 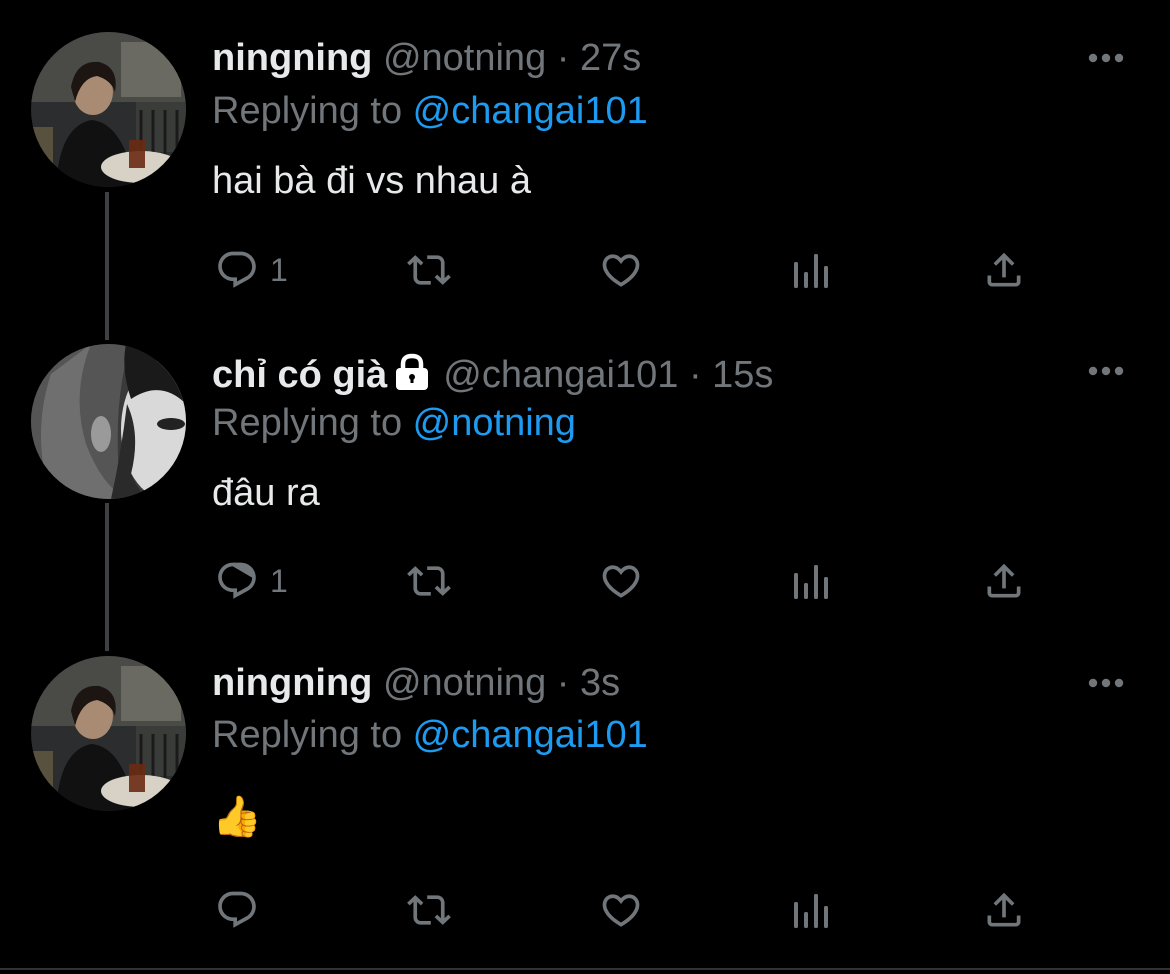 I want to click on user-handle: @changai101, so click(x=560, y=375).